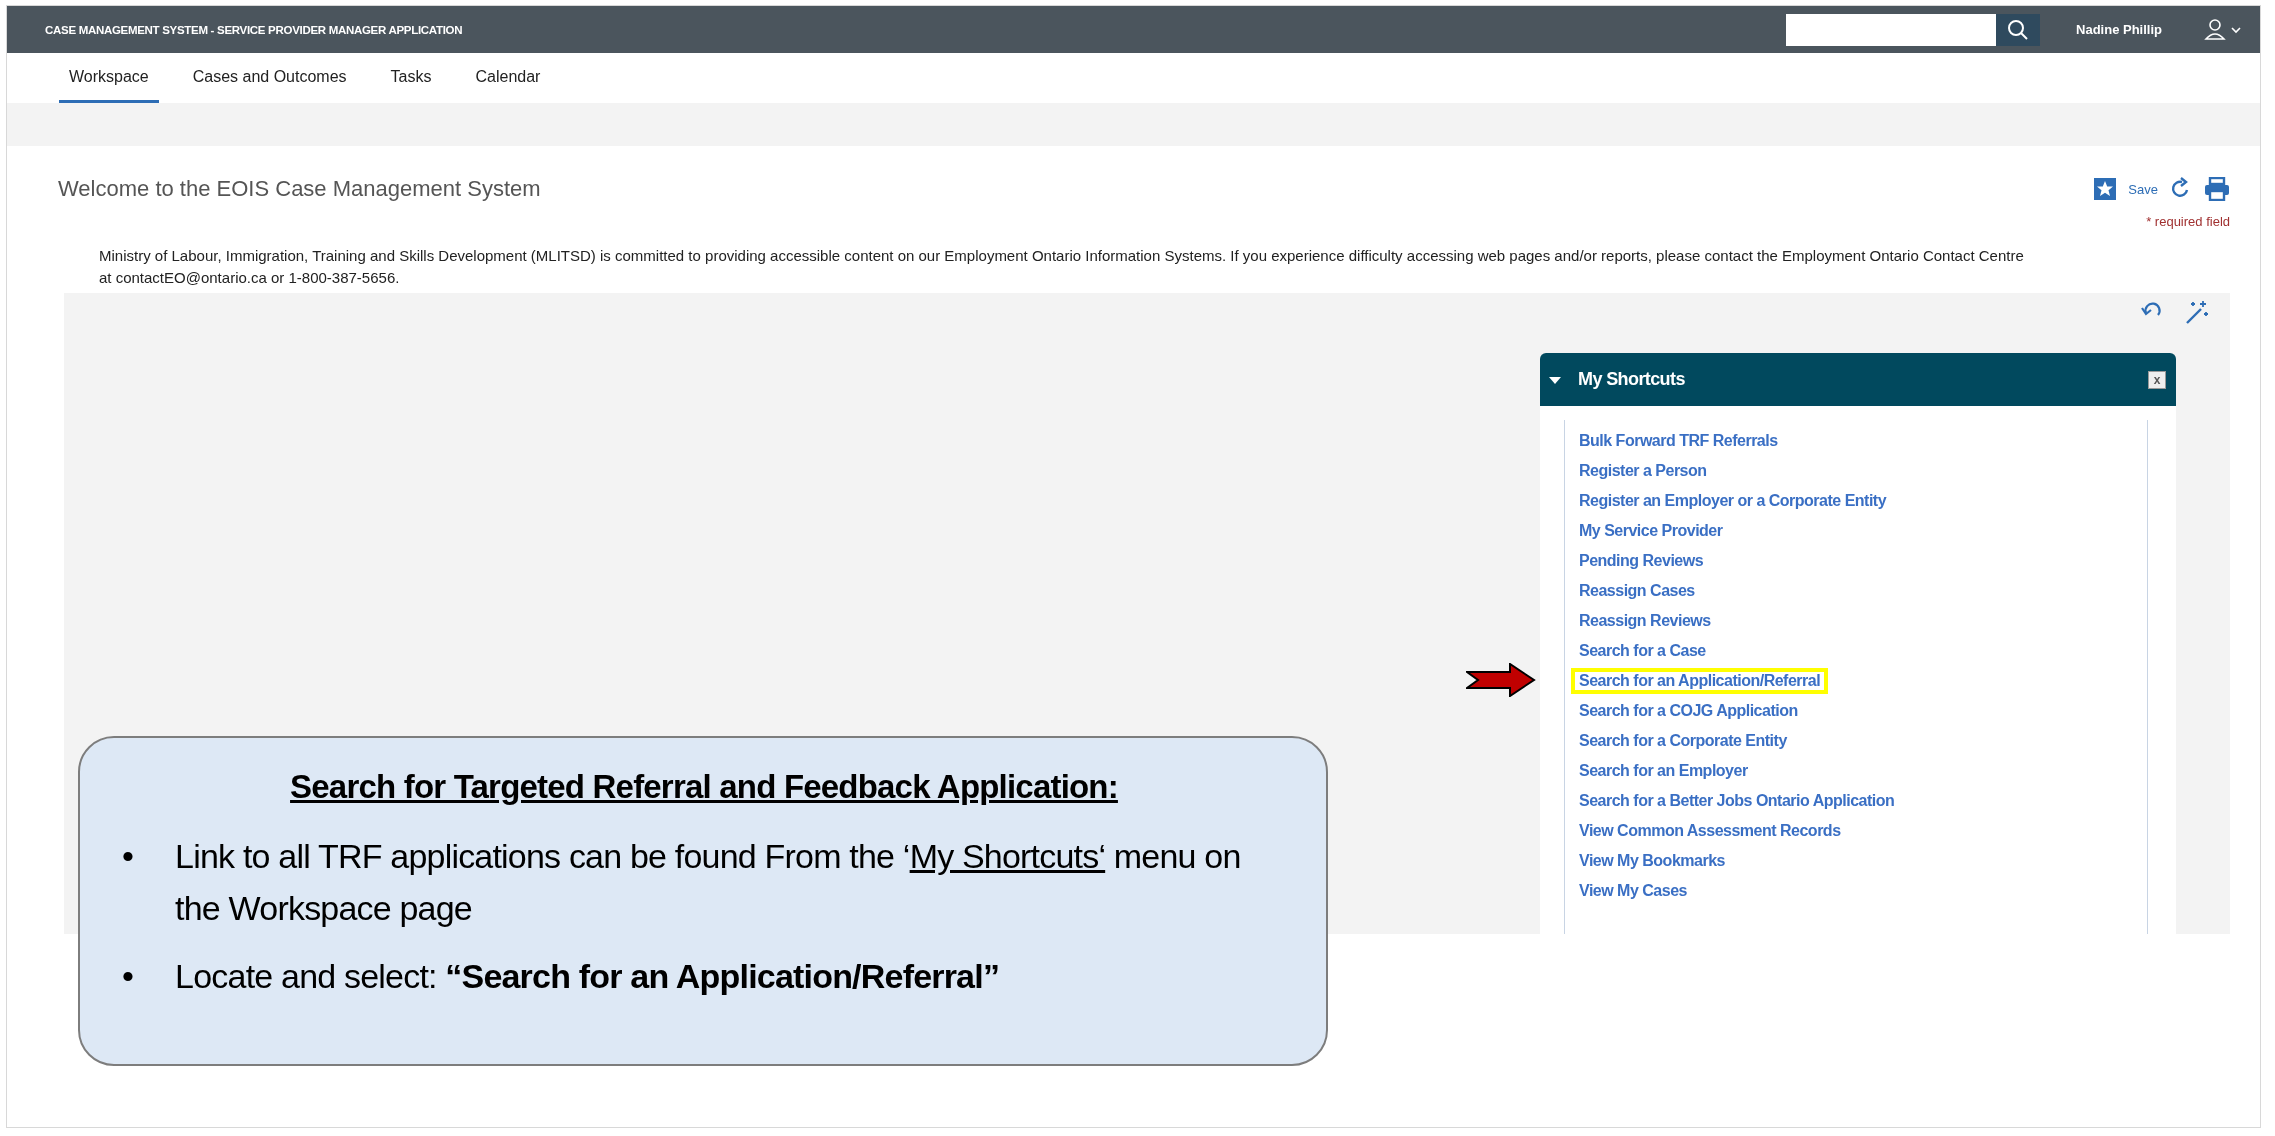  What do you see at coordinates (1555, 379) in the screenshot?
I see `caret-down-icon` at bounding box center [1555, 379].